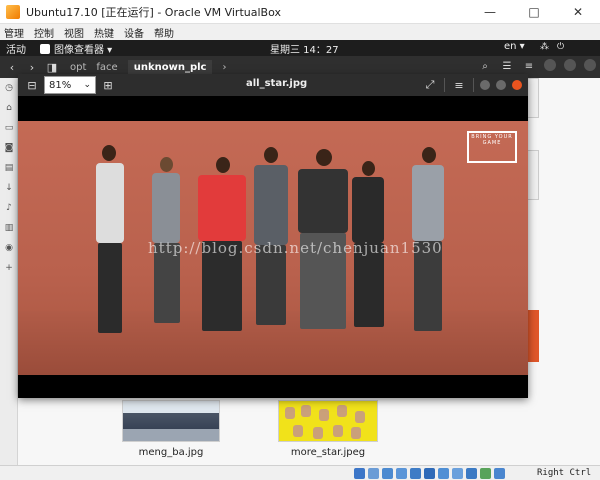  I want to click on maximize-button: □, so click(534, 12).